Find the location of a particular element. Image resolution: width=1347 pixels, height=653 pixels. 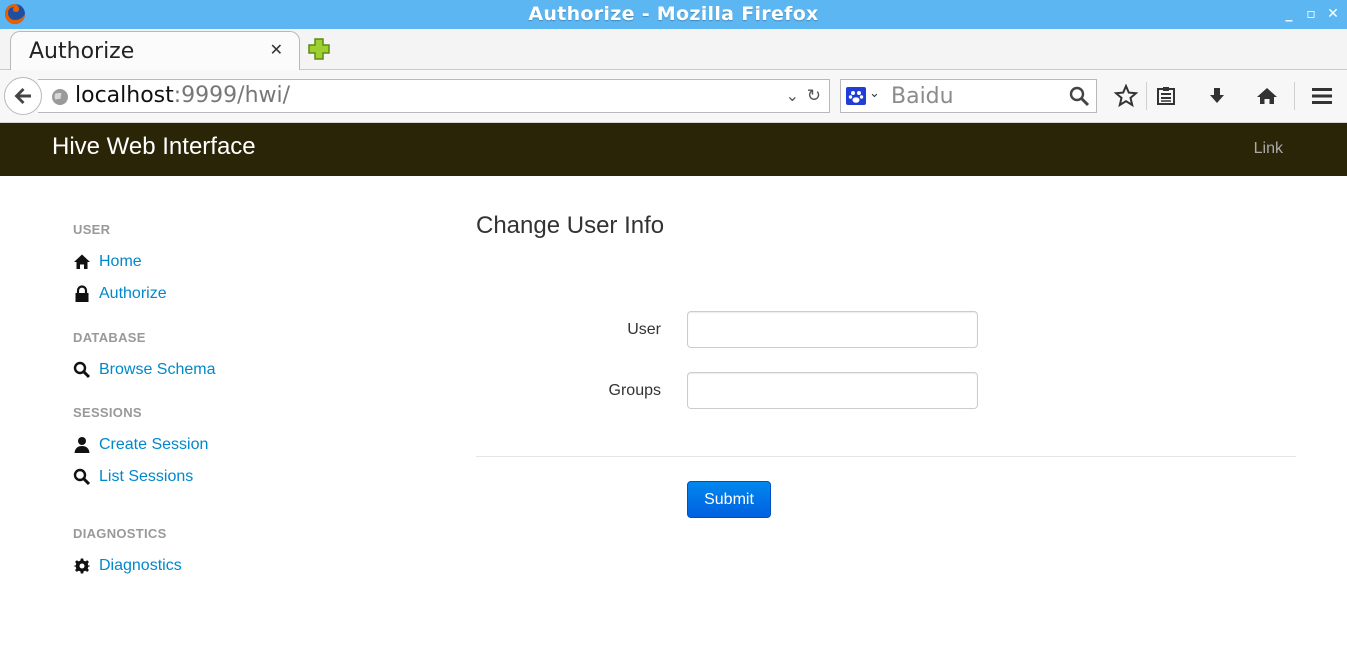

sidebar-item-label: Browse Schema is located at coordinates (157, 369).